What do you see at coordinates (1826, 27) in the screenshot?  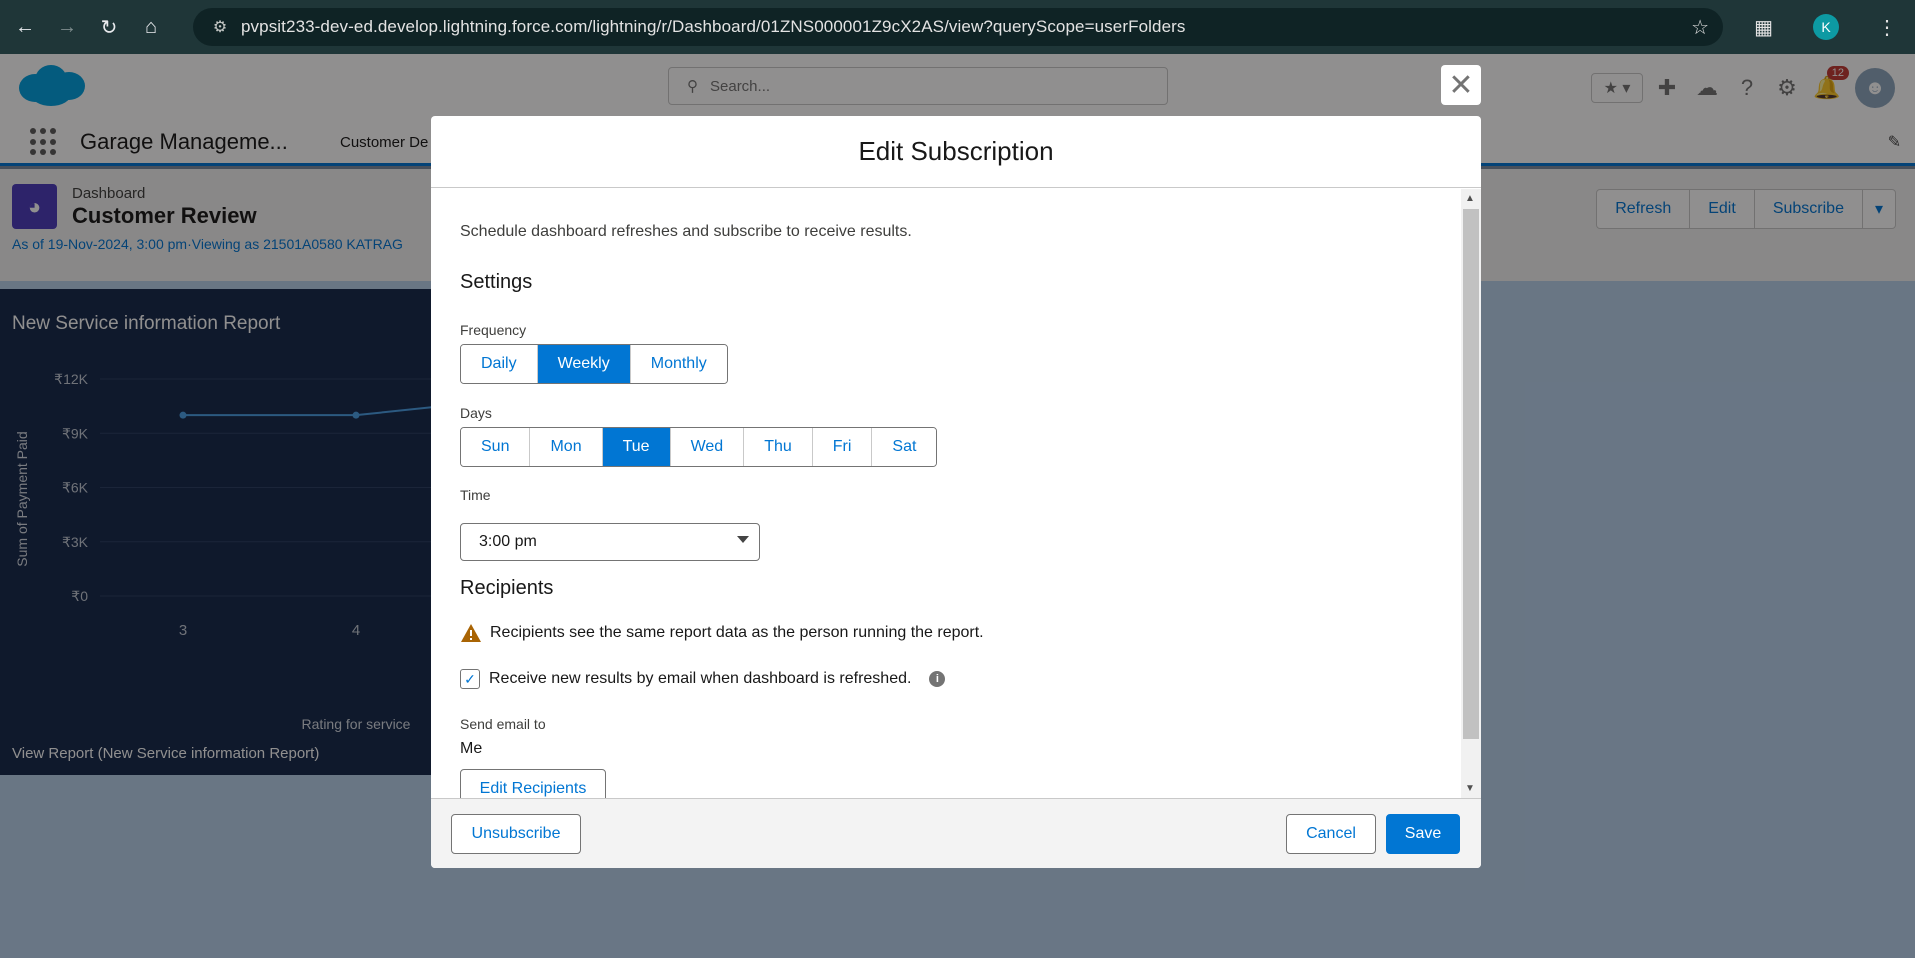 I see `profile-avatar: K` at bounding box center [1826, 27].